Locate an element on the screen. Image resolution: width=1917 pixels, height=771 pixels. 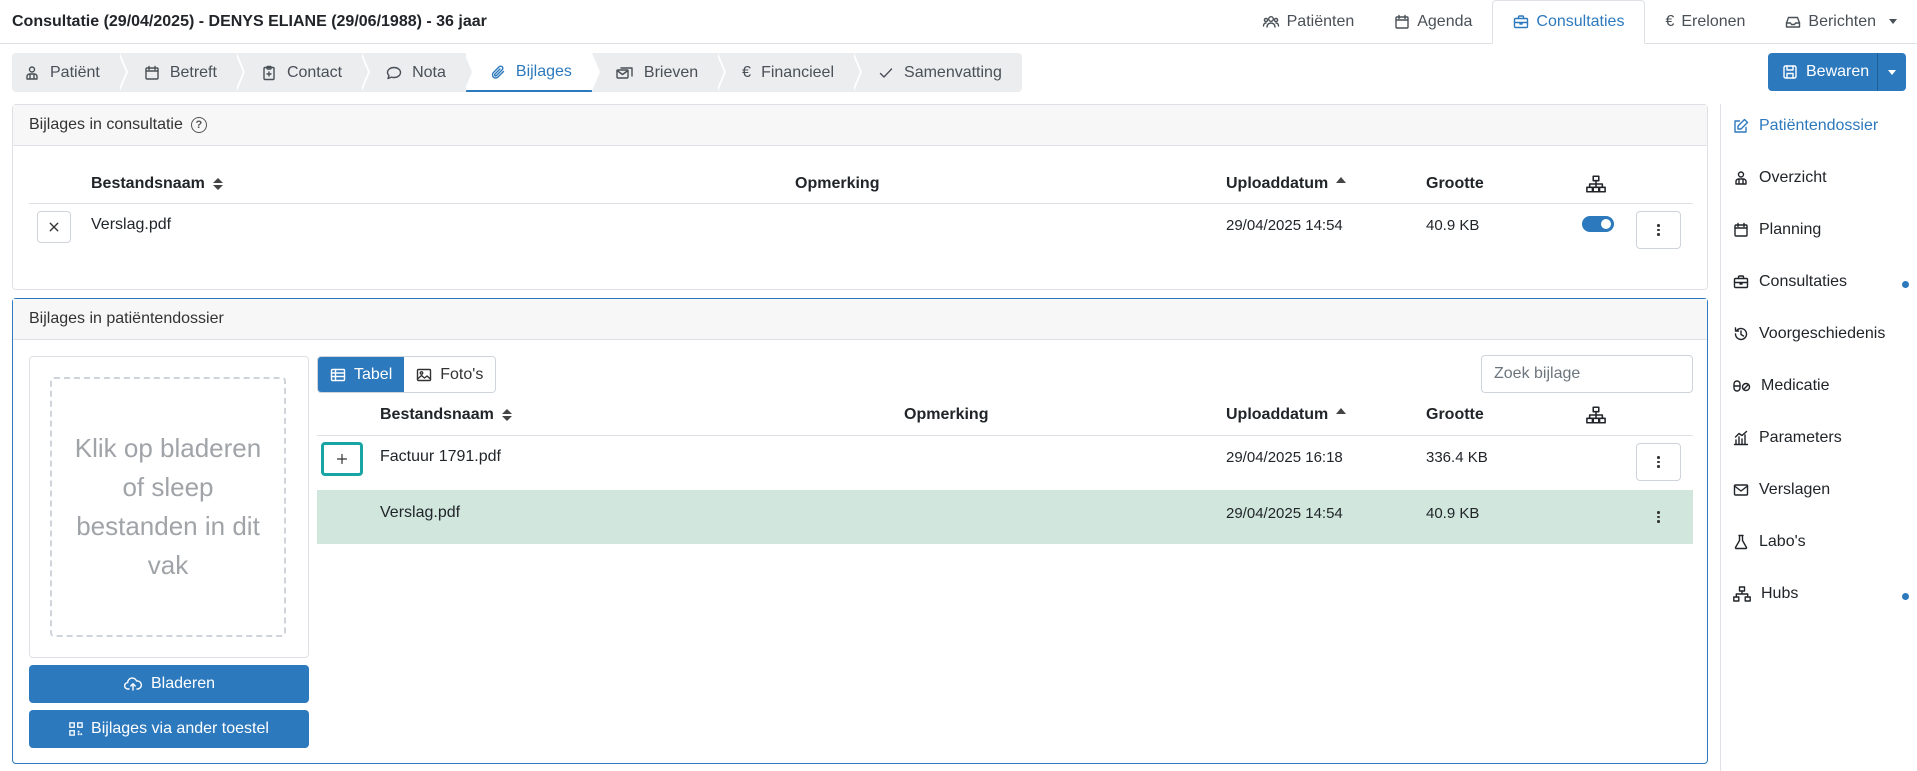
sidebar-item-medicatie: Medicatie is located at coordinates (1781, 386).